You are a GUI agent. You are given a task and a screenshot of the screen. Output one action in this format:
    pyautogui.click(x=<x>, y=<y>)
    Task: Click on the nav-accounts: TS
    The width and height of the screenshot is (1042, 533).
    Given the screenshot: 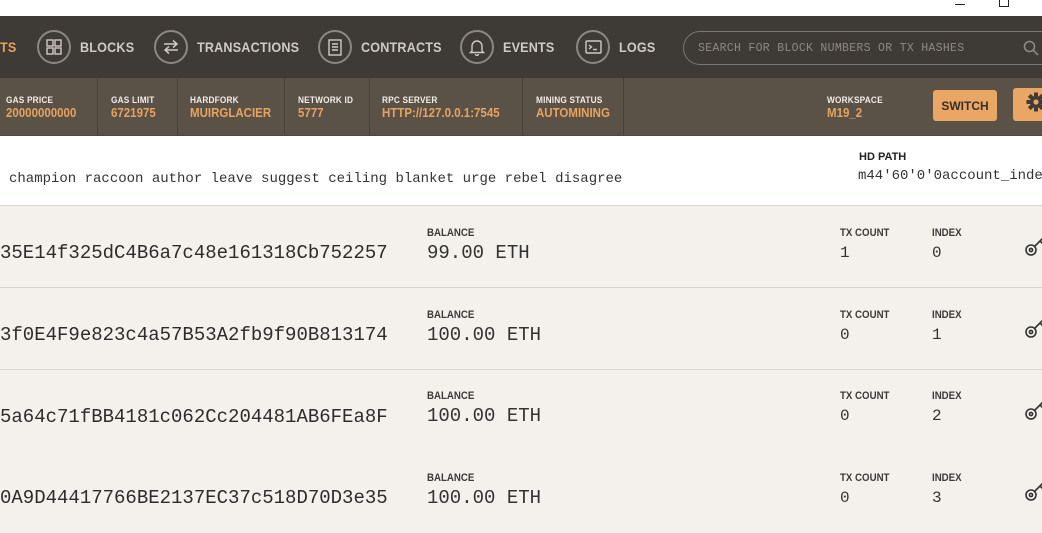 What is the action you would take?
    pyautogui.click(x=9, y=47)
    